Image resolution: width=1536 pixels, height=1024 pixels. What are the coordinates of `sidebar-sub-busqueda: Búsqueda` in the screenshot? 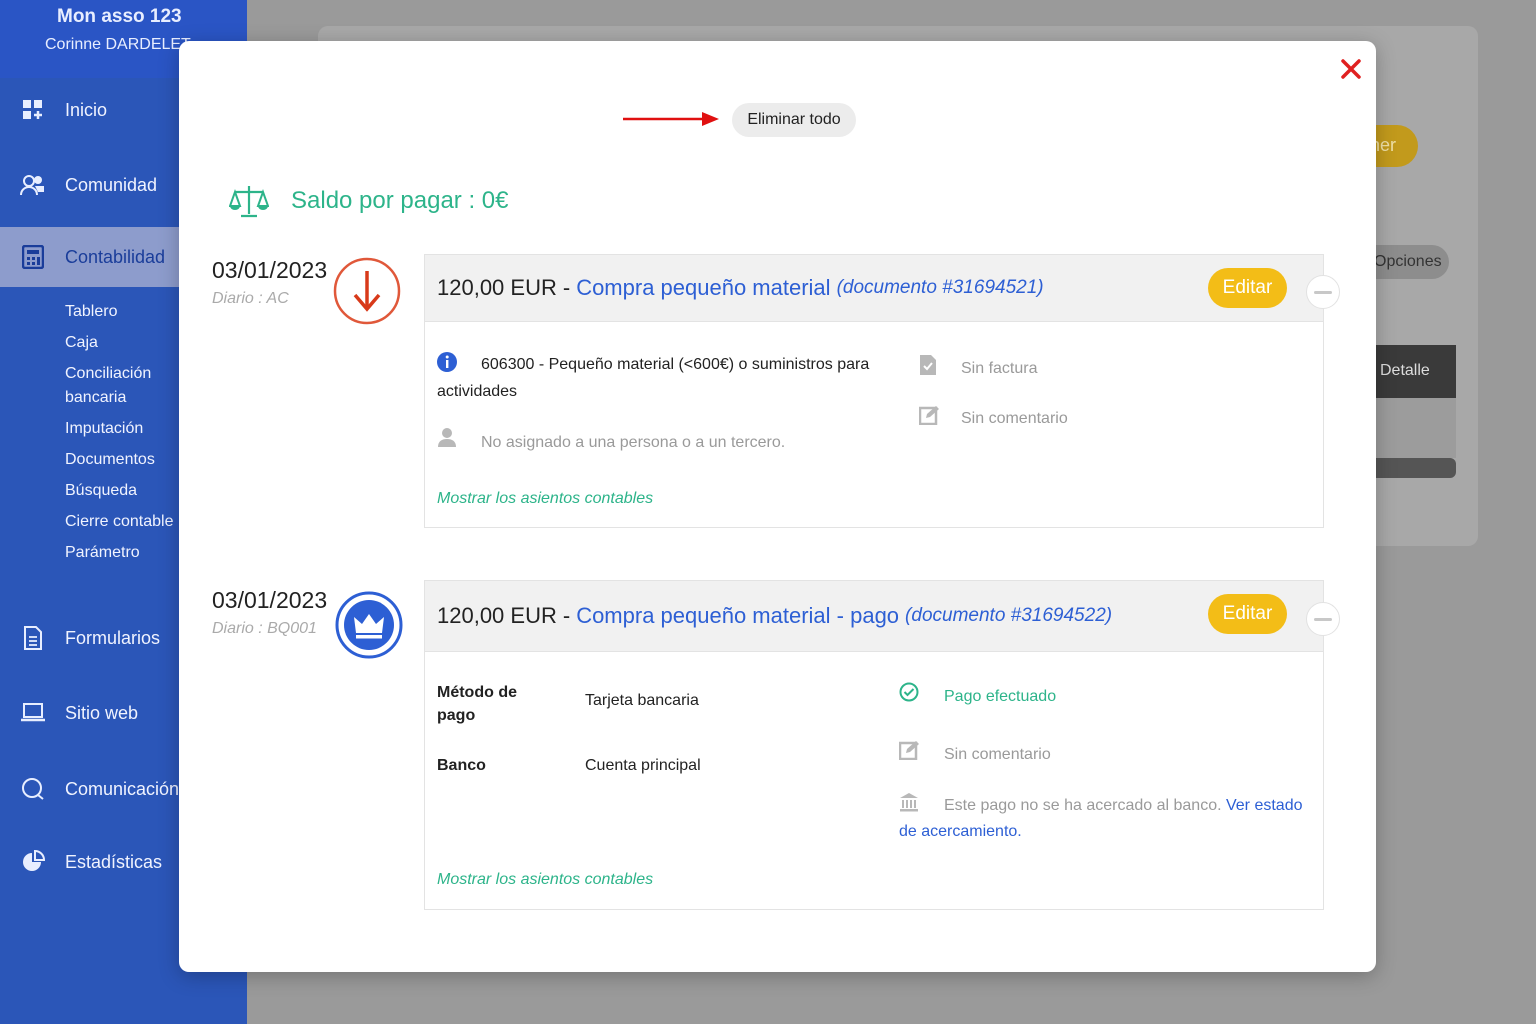 It's located at (101, 491).